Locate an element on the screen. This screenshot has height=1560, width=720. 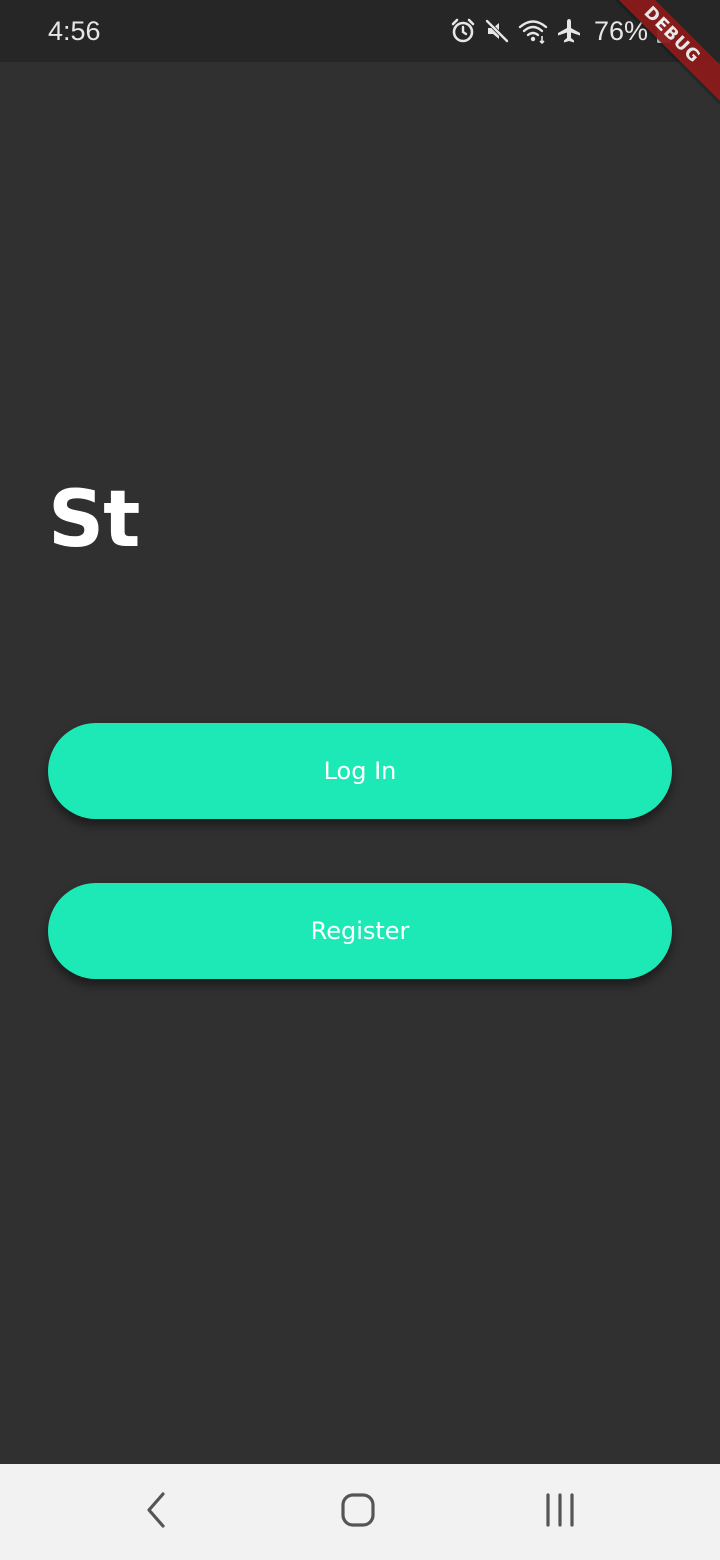
mute-icon is located at coordinates (497, 31).